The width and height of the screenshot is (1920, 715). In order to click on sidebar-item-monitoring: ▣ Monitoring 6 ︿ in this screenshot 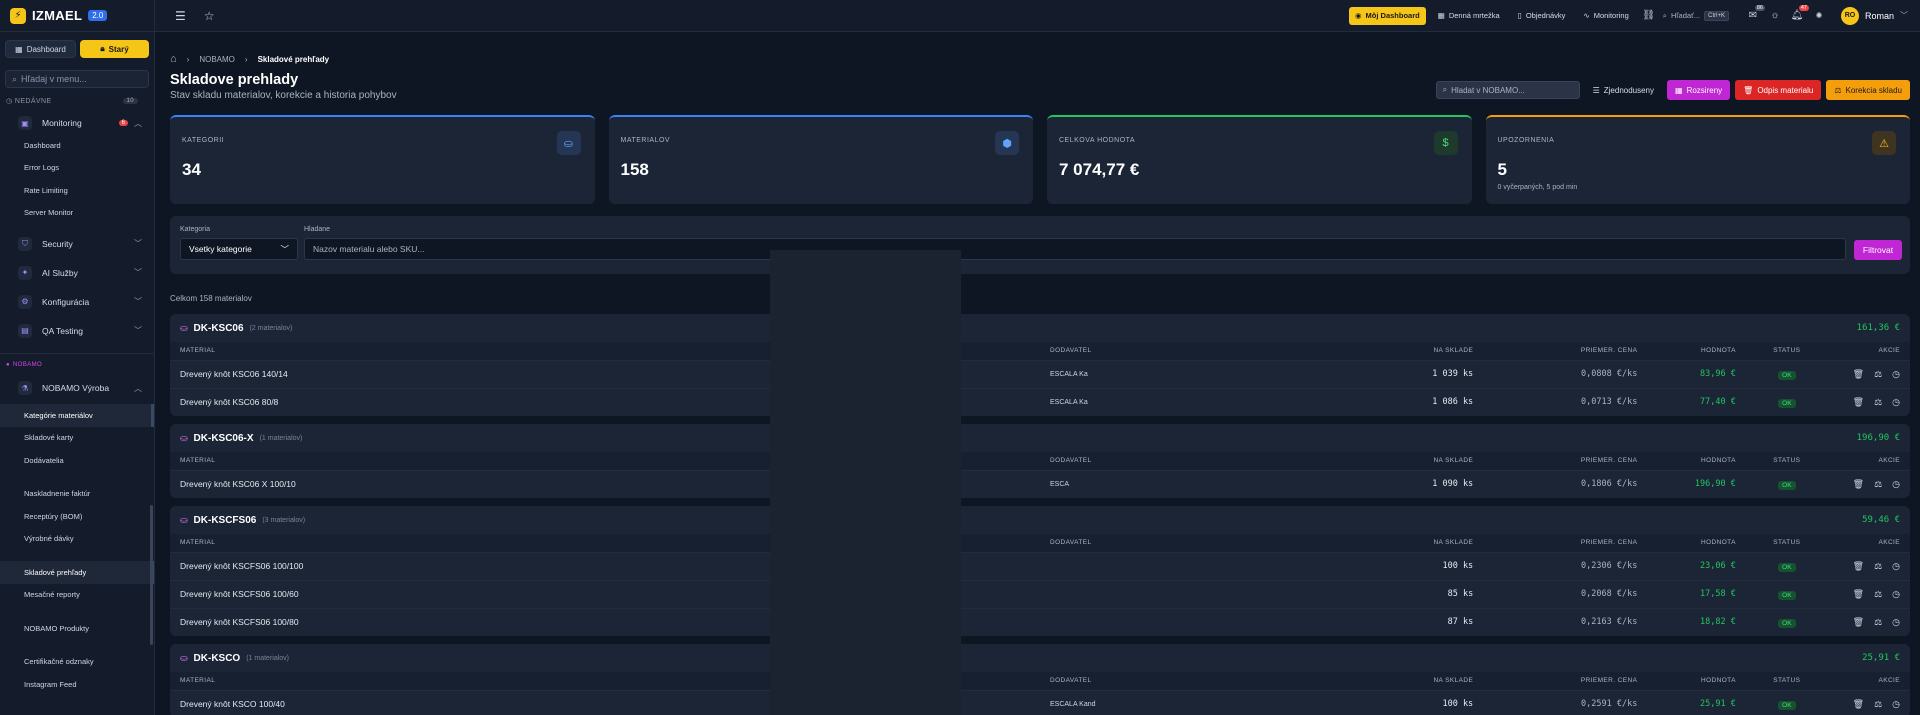, I will do `click(77, 123)`.